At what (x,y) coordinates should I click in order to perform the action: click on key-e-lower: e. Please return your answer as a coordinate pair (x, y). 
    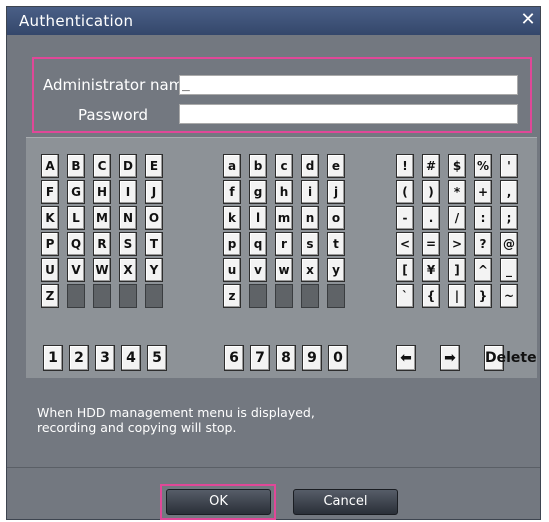
    Looking at the image, I should click on (336, 166).